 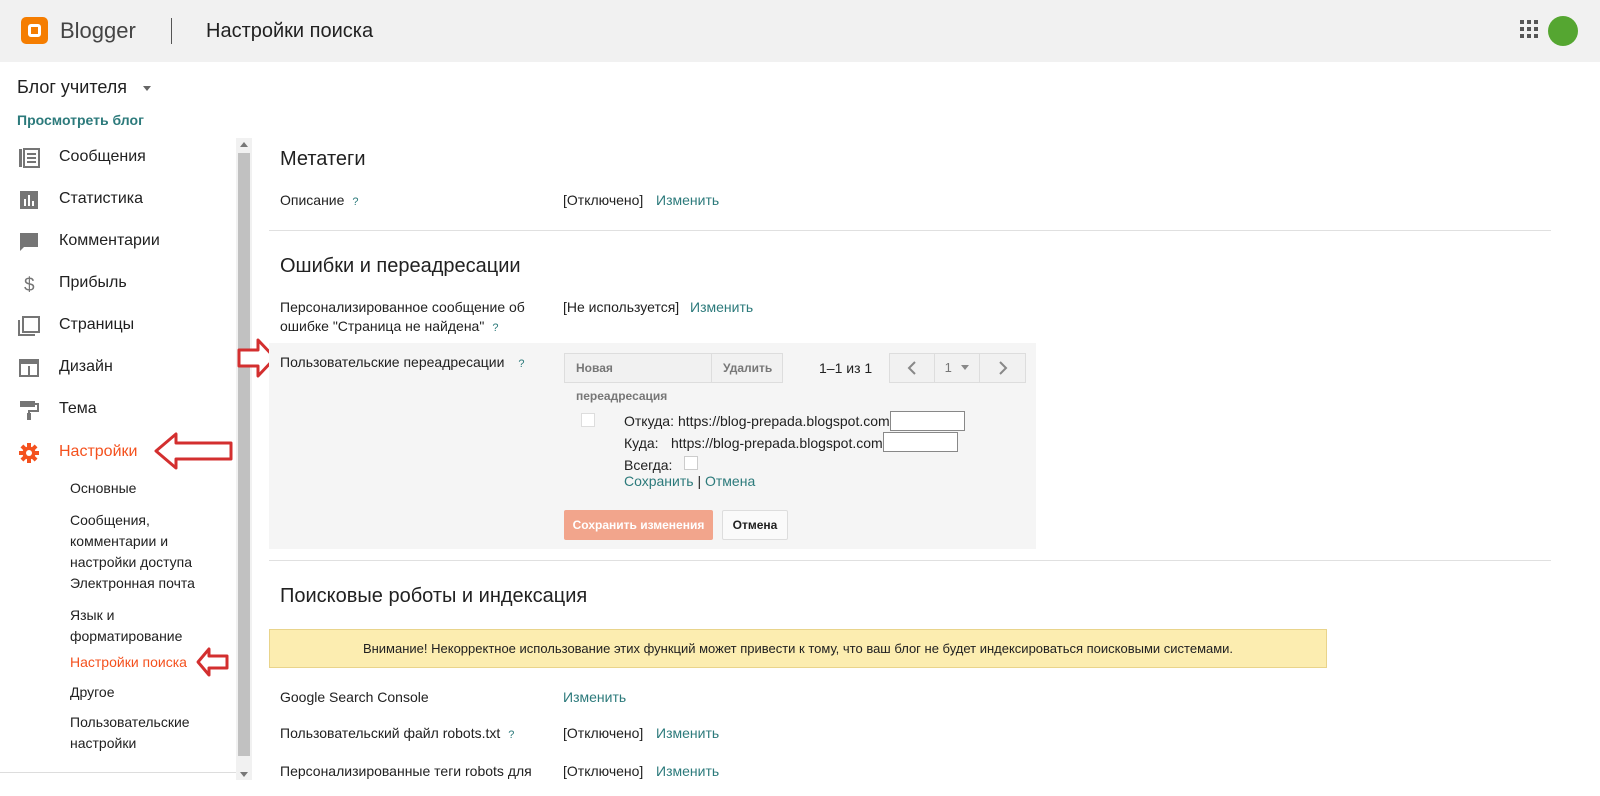 I want to click on page-select: 1, so click(x=957, y=368).